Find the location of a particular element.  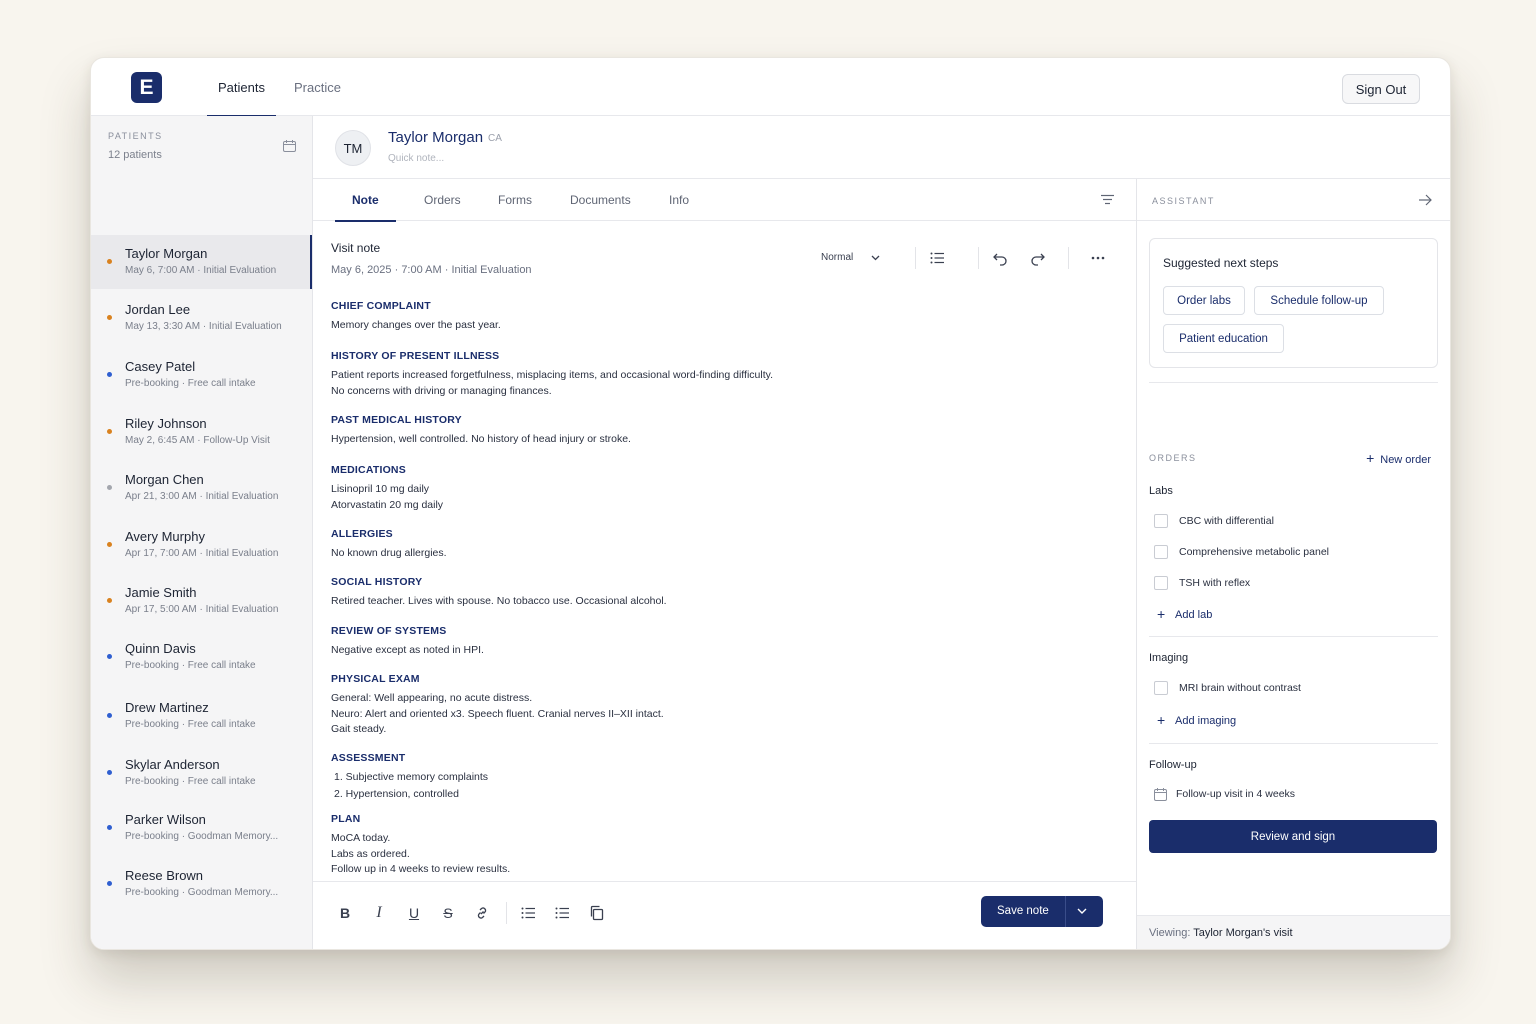

new-order-button: + New order is located at coordinates (1398, 458).